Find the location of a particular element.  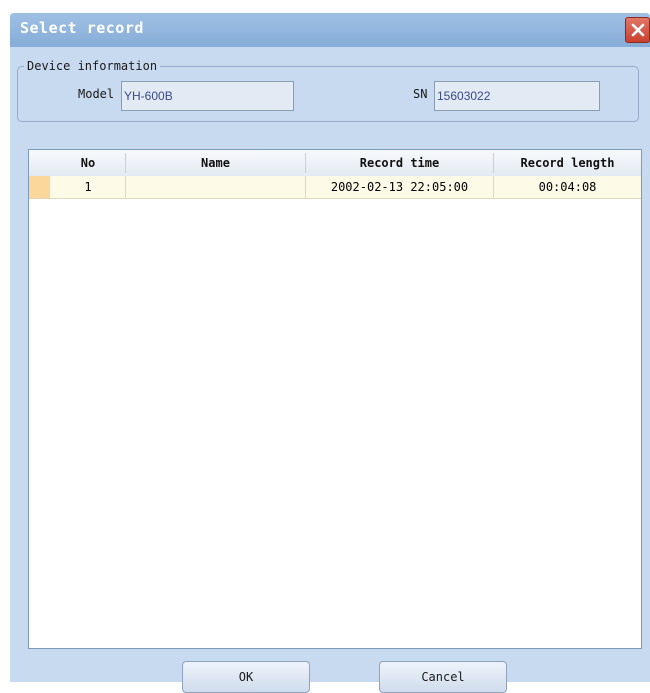

title-bar: Select record is located at coordinates (330, 30).